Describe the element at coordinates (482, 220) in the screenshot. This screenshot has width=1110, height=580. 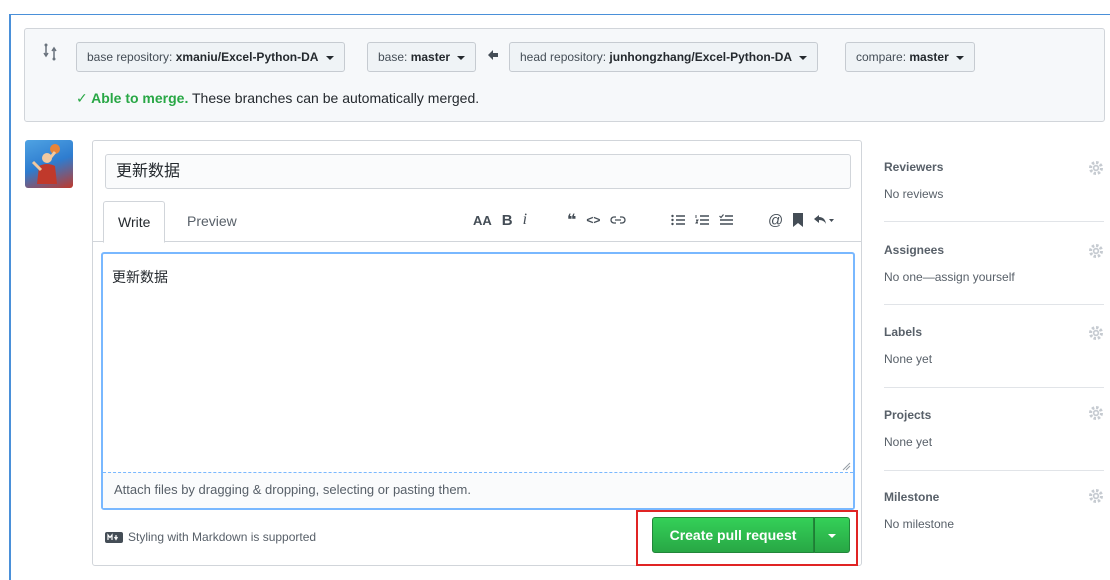
I see `header-icon: AA` at that location.